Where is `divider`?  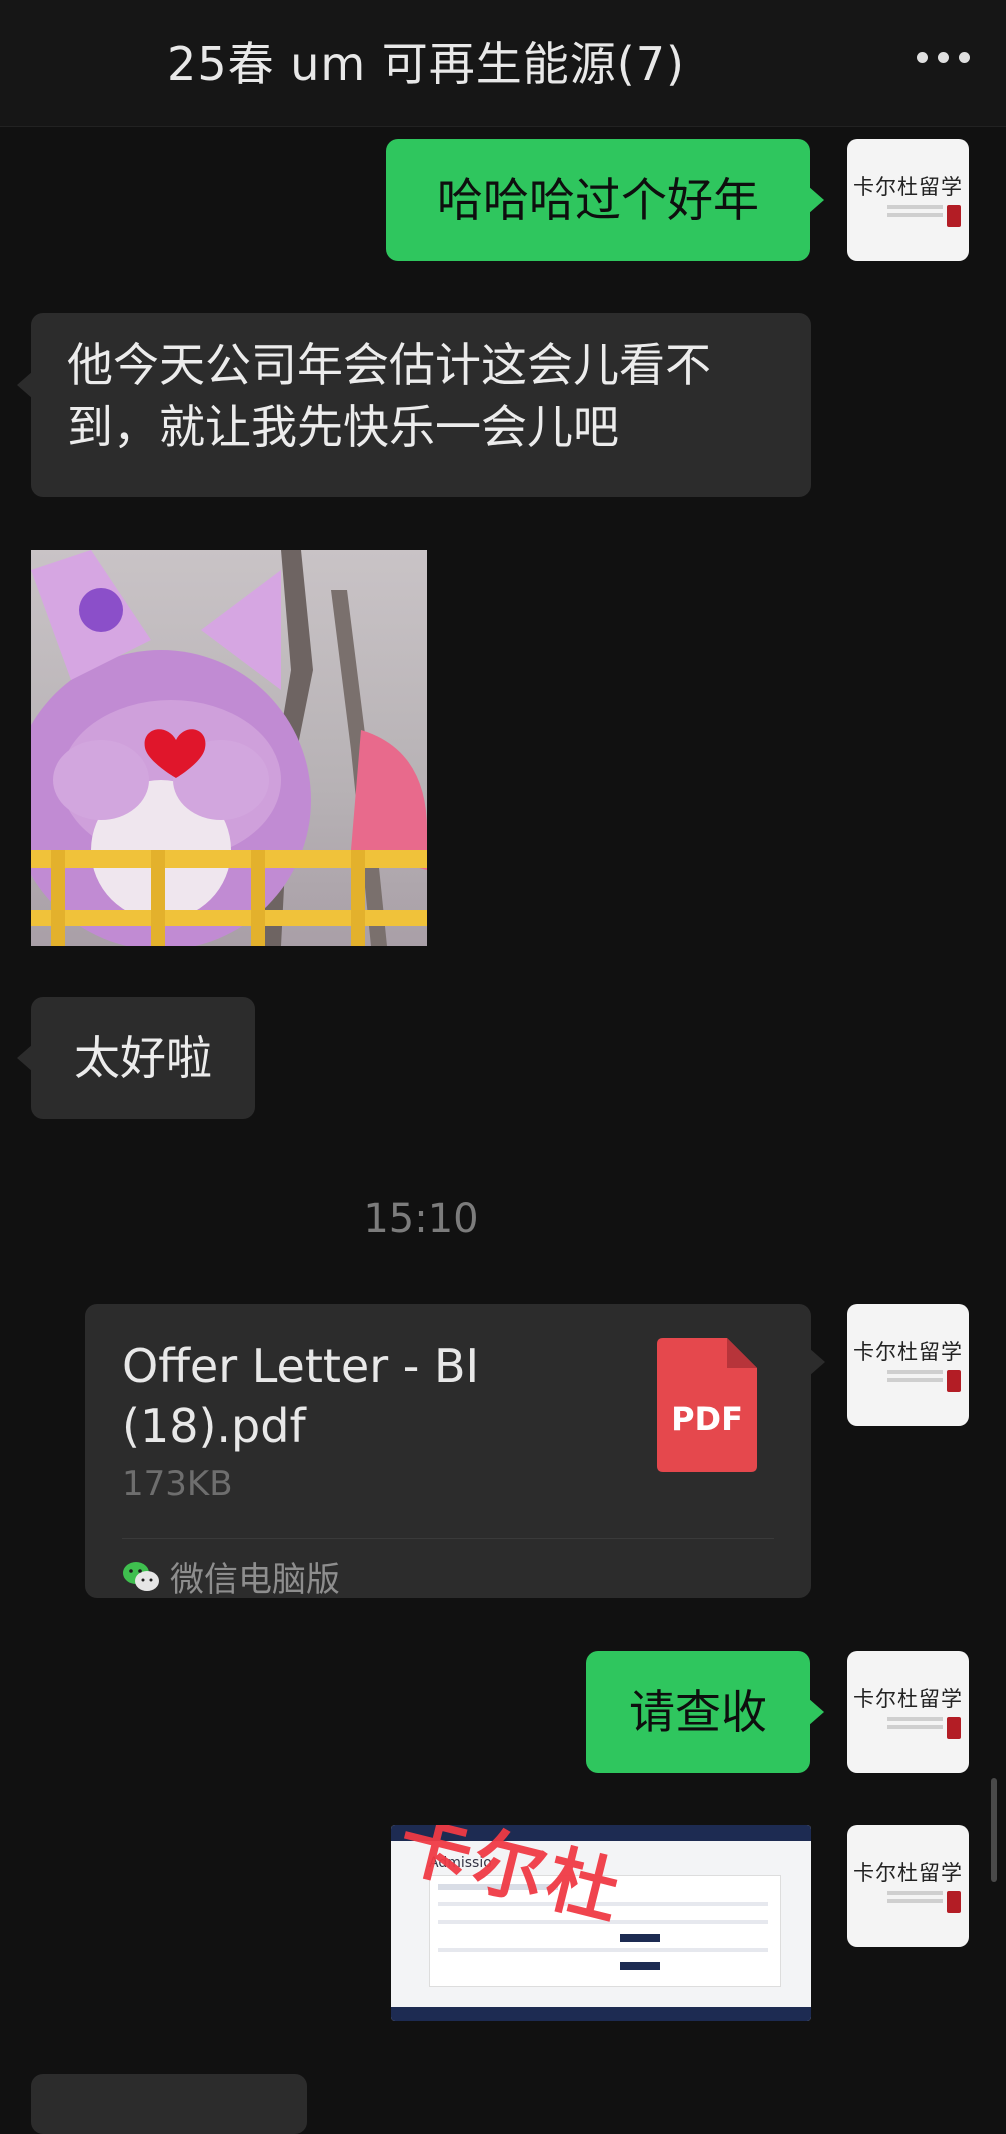 divider is located at coordinates (448, 1538).